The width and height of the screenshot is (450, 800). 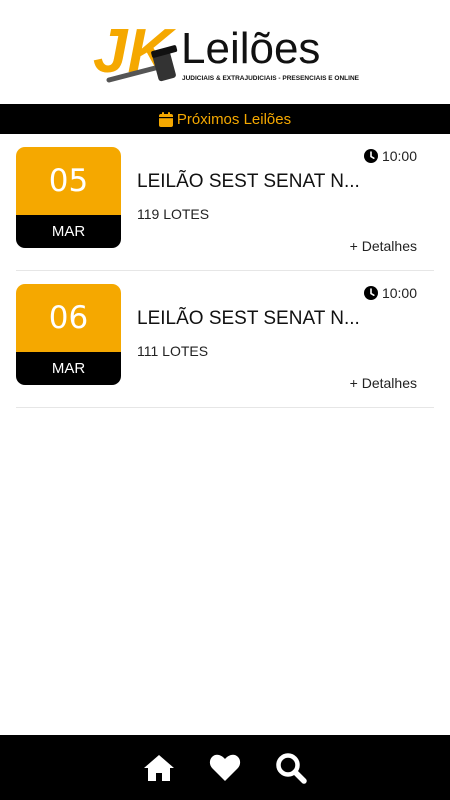 I want to click on date-badge: 06 MAR, so click(x=68, y=334).